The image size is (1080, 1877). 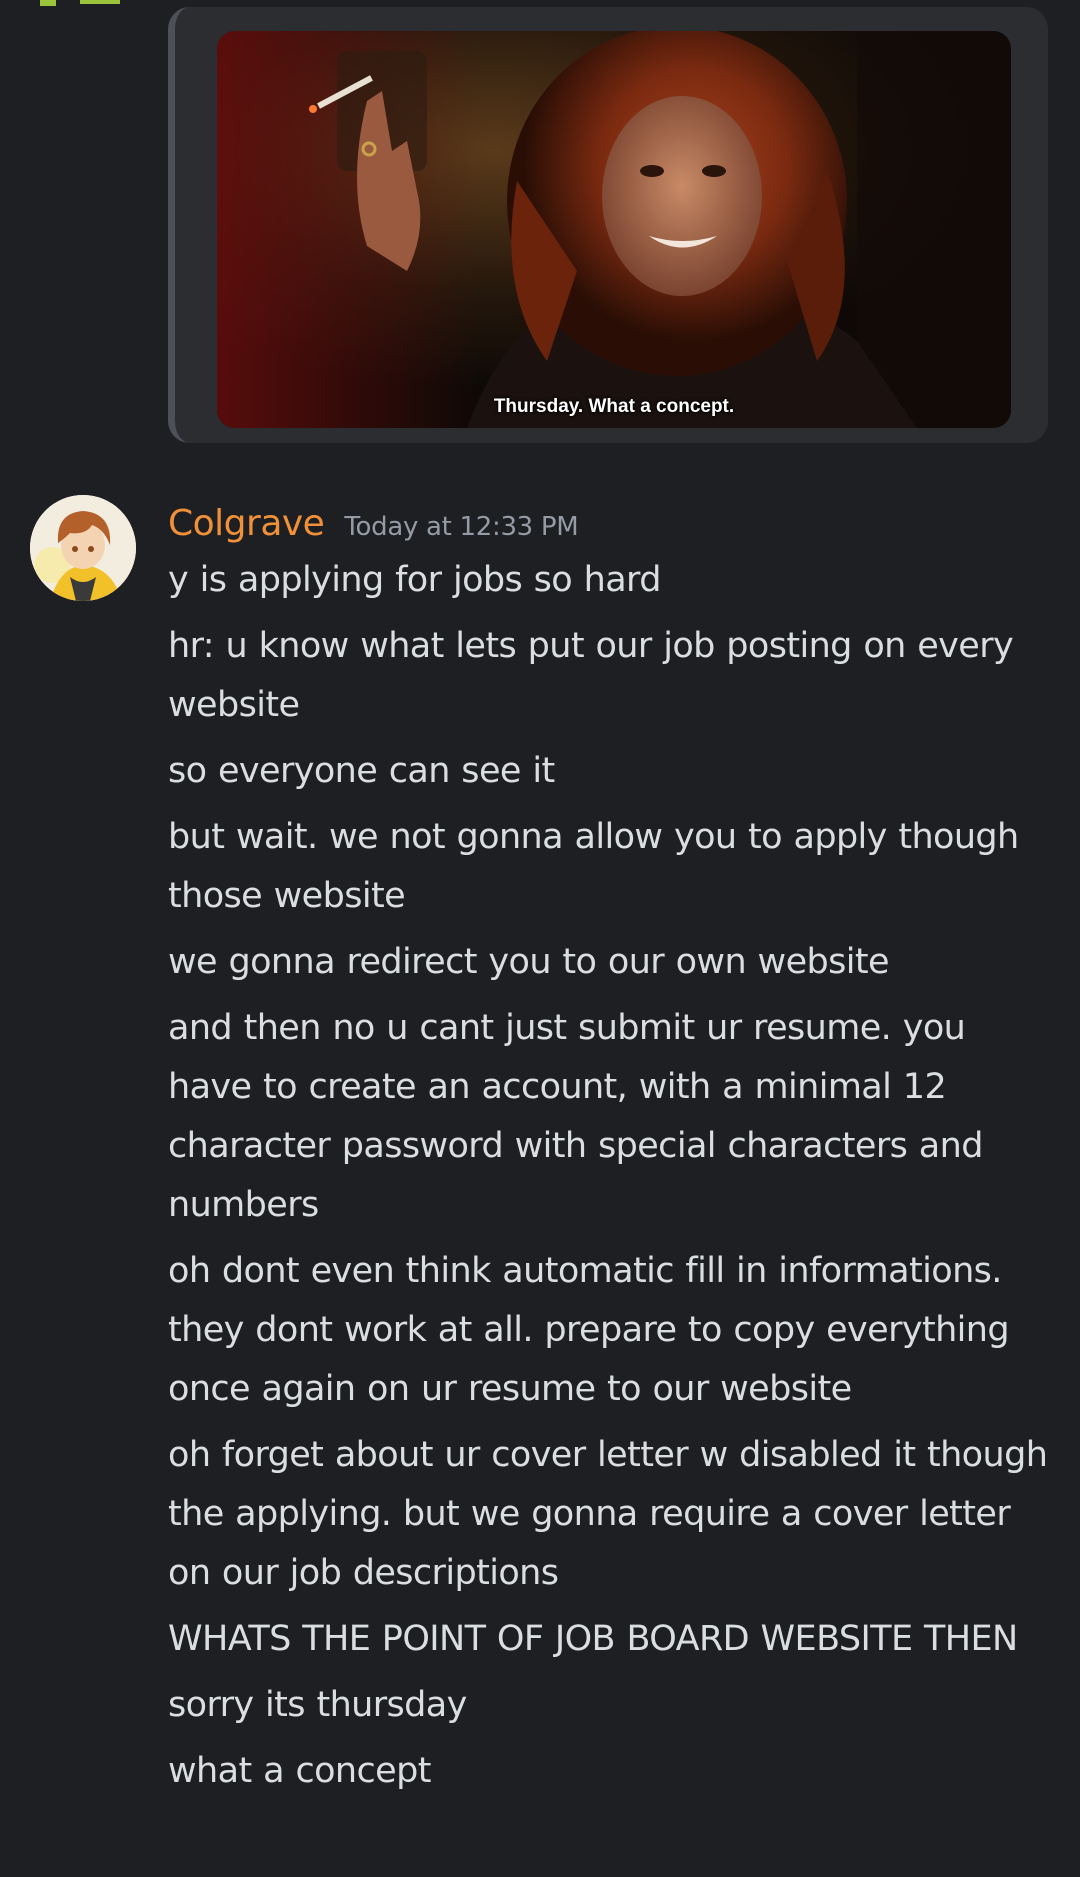 What do you see at coordinates (461, 527) in the screenshot?
I see `message-timestamp: Today at 12:33 PM` at bounding box center [461, 527].